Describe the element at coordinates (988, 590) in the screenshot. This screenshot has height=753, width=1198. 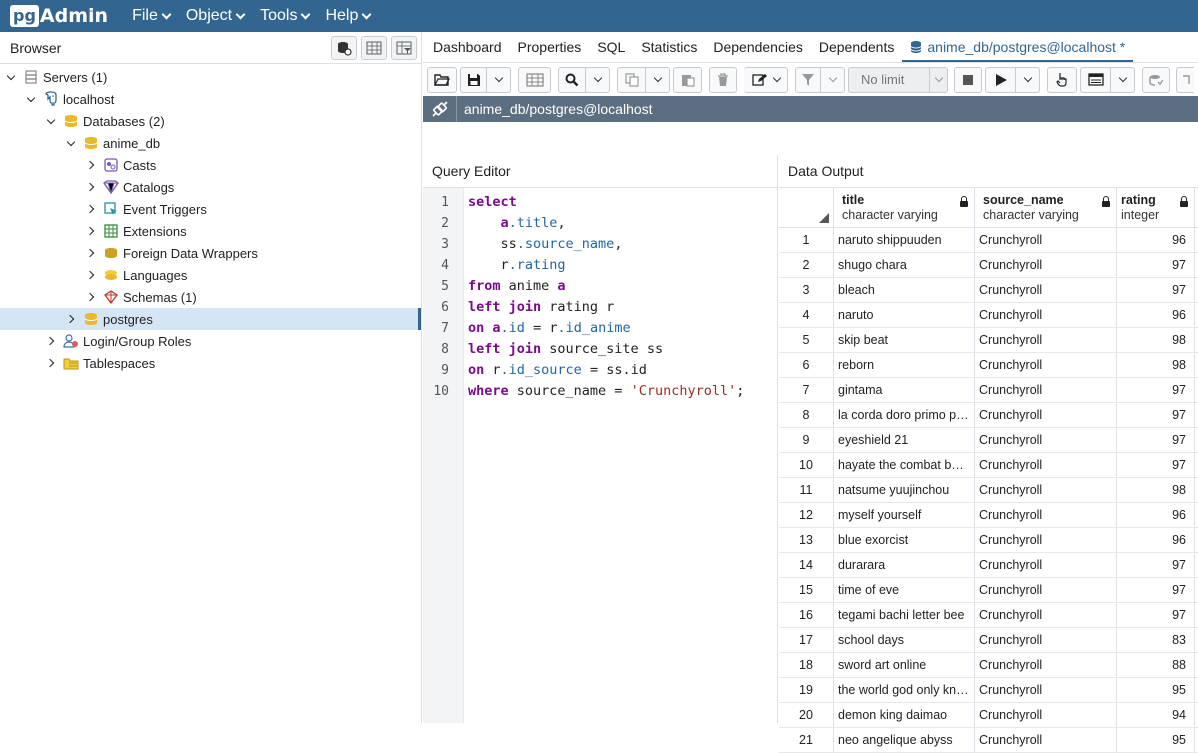
I see `table-row: 15 time of eve Crunchyroll 97` at that location.